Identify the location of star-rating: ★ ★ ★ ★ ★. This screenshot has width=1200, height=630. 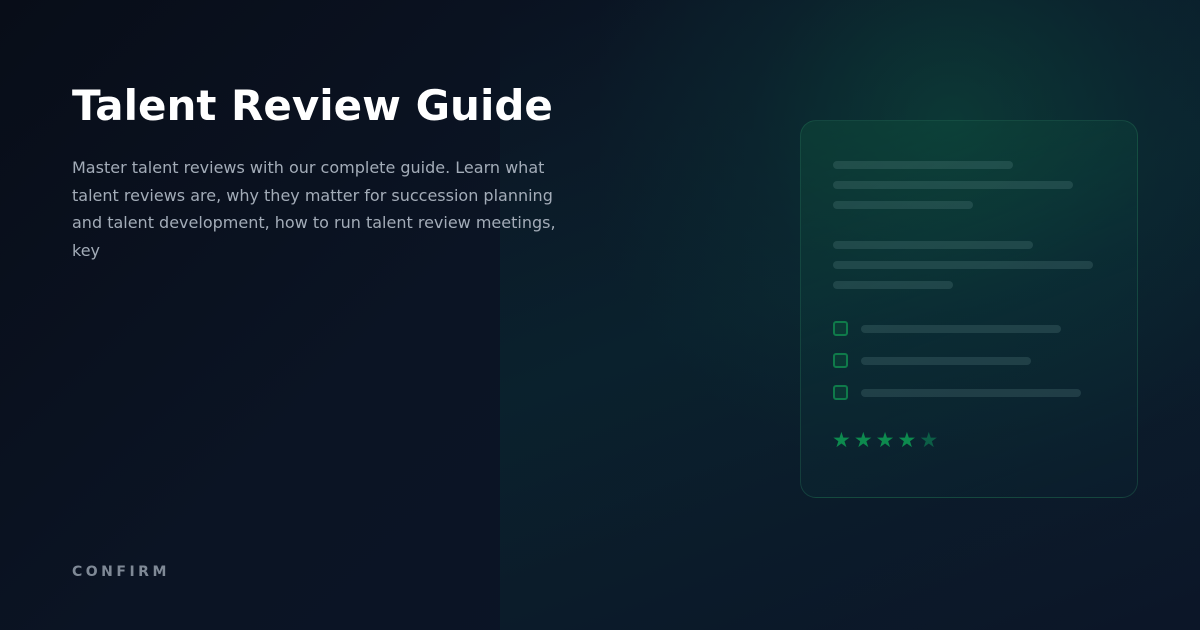
(885, 440).